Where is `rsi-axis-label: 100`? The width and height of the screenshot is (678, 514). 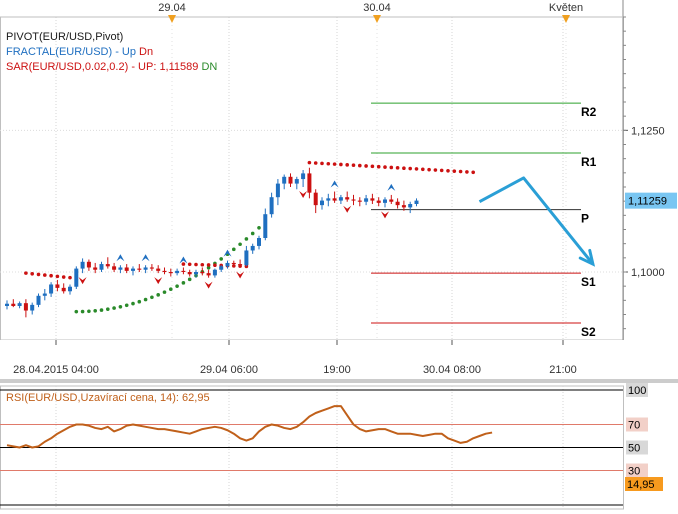 rsi-axis-label: 100 is located at coordinates (637, 391).